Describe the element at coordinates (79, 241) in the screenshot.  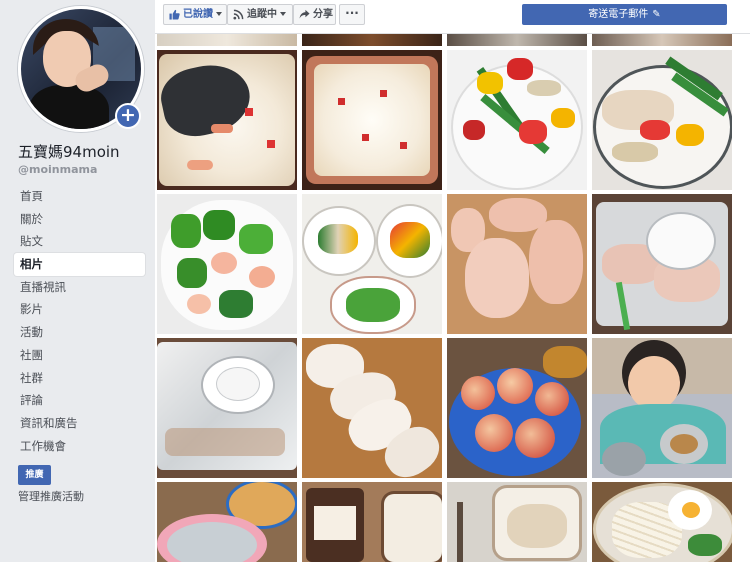
I see `nav-item-posts: 貼文` at that location.